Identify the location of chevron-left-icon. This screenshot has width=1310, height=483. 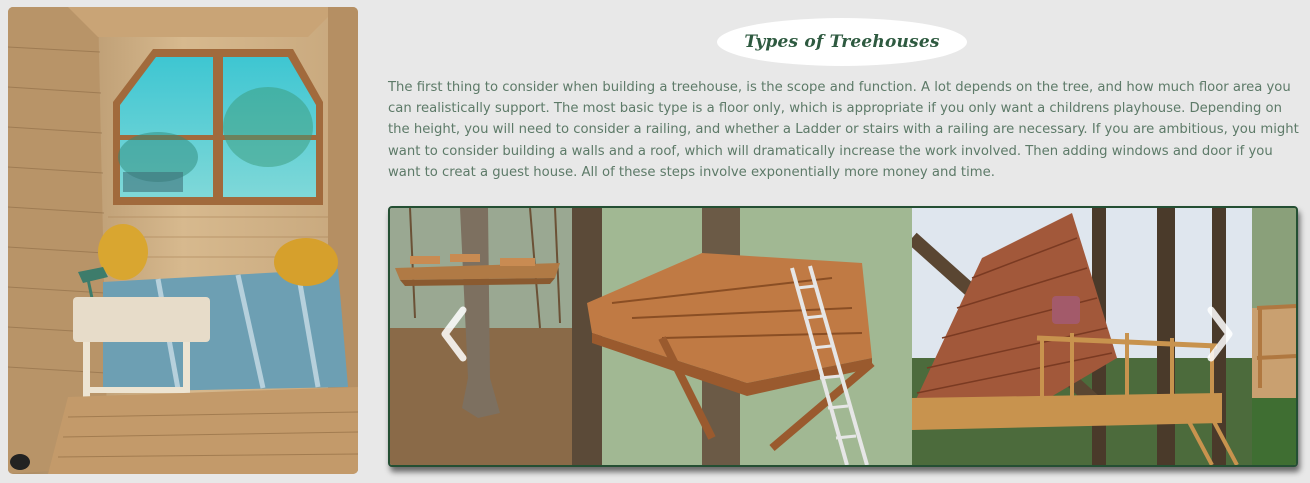
(454, 334).